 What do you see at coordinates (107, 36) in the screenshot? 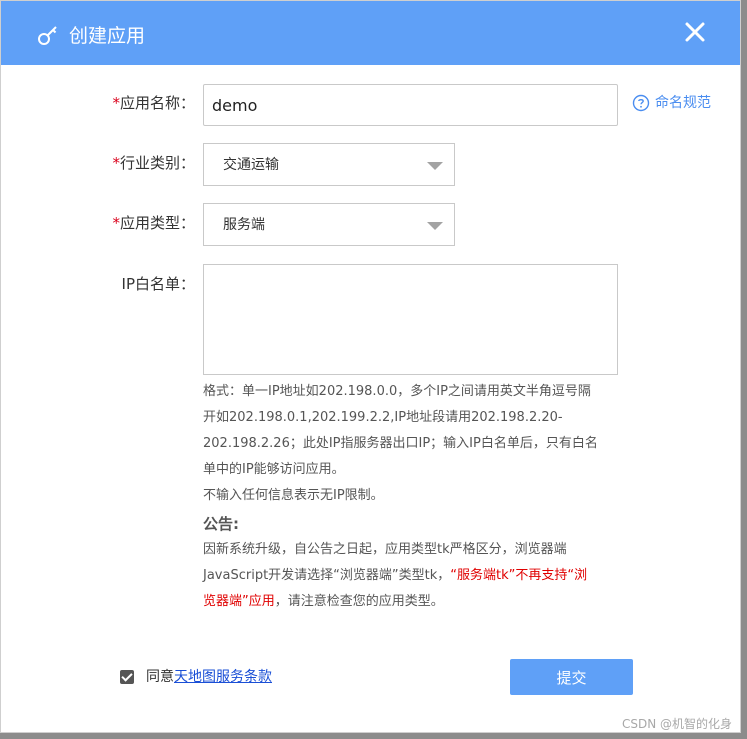
I see `dialog-title: 创建应用` at bounding box center [107, 36].